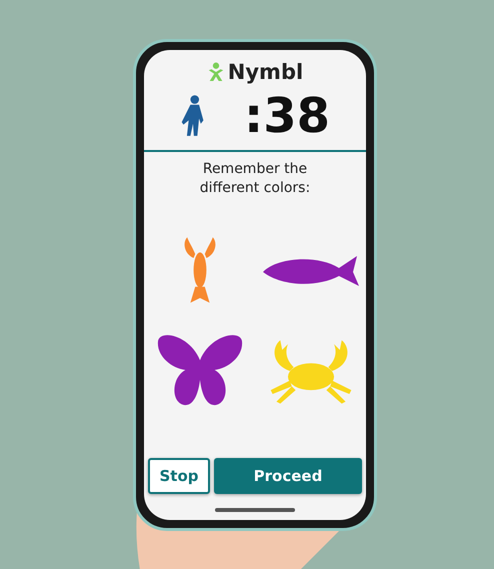 The width and height of the screenshot is (494, 569). Describe the element at coordinates (255, 179) in the screenshot. I see `instruction-text: Remember the different colors:` at that location.